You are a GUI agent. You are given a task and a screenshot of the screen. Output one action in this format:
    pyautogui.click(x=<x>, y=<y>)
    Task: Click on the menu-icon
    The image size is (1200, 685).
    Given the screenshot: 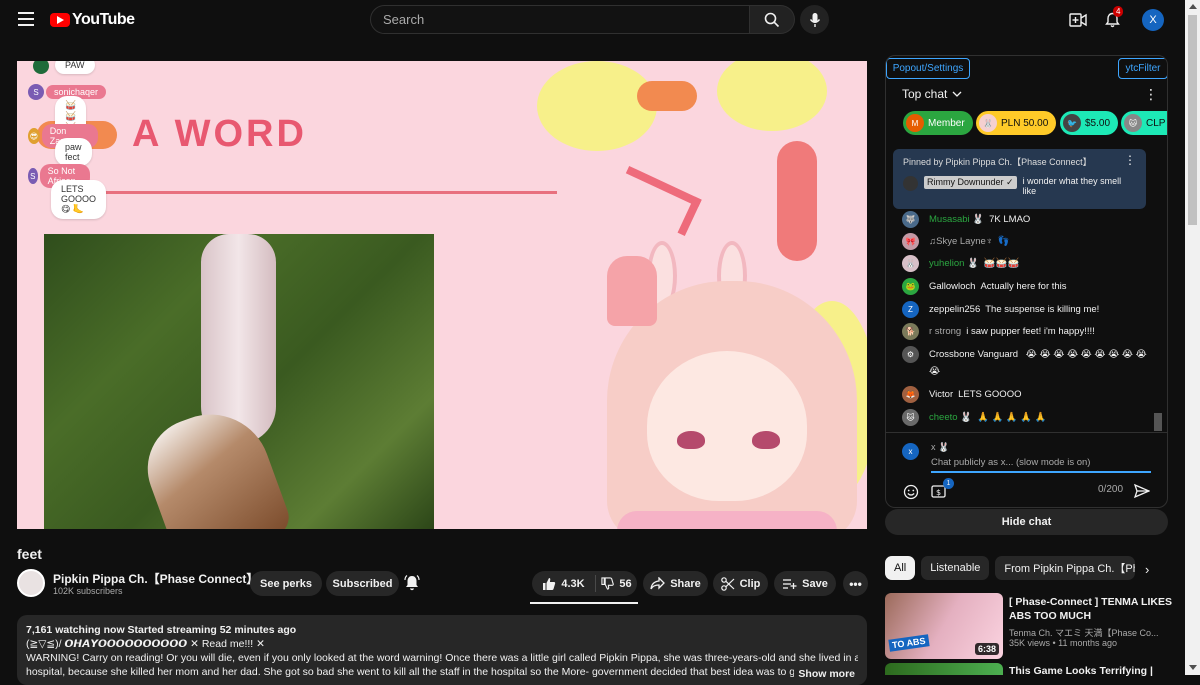 What is the action you would take?
    pyautogui.click(x=26, y=19)
    